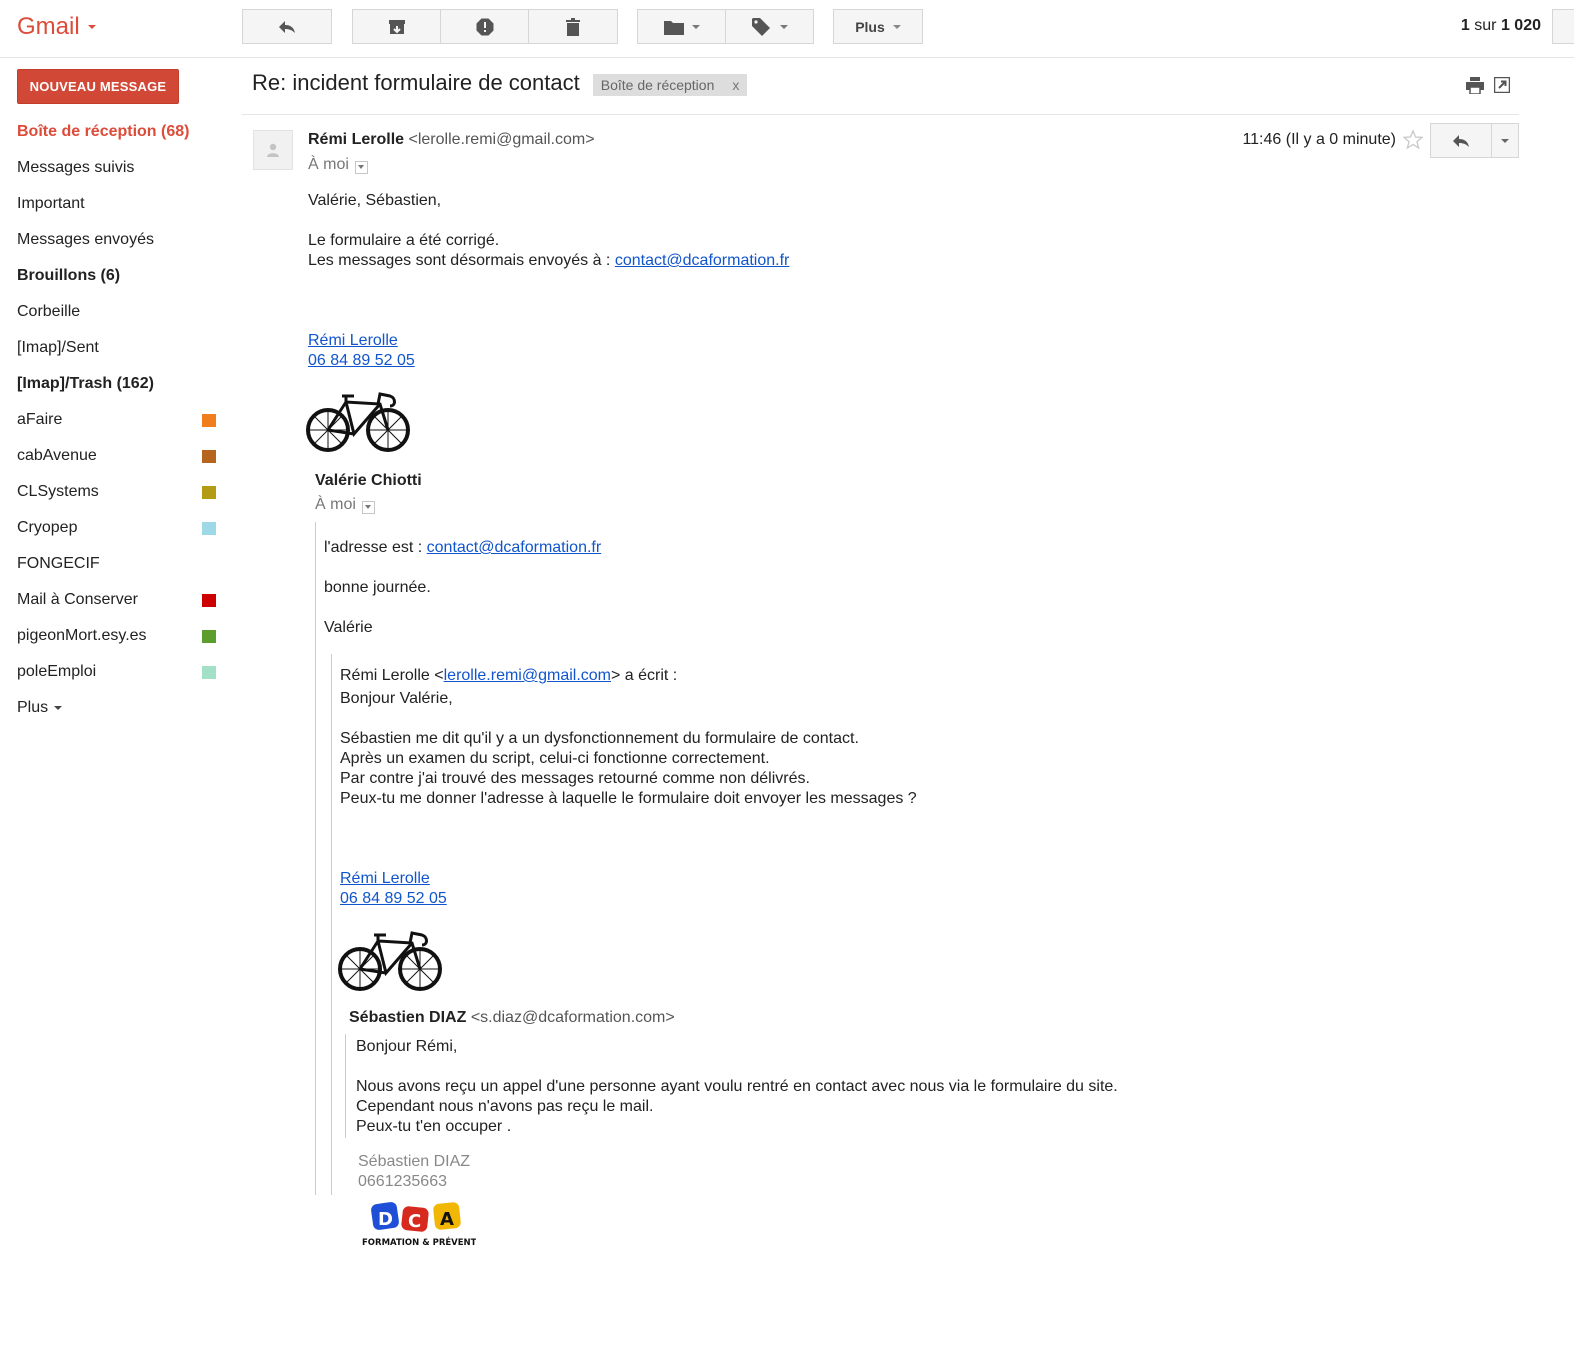 This screenshot has width=1574, height=1348. I want to click on sidebar-item-afaire: aFaire, so click(115, 420).